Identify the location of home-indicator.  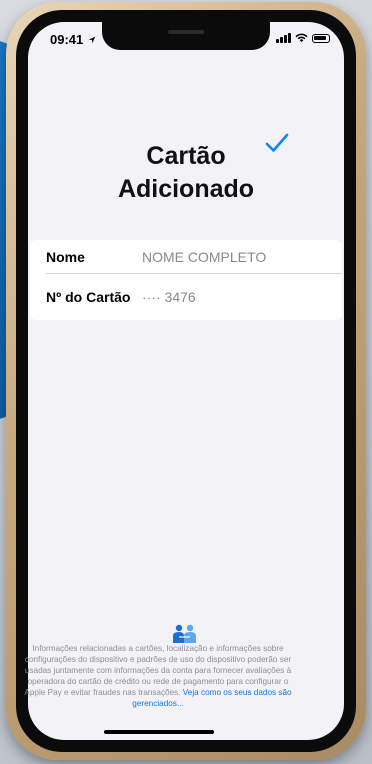
(159, 732).